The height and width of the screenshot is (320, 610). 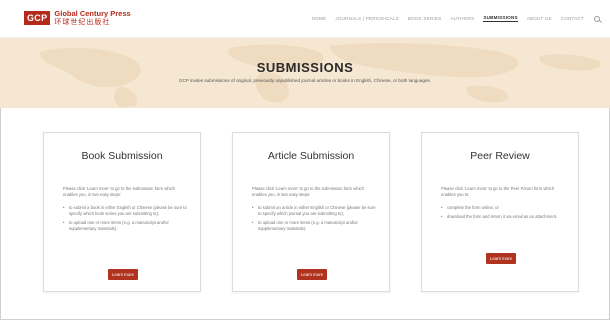 I want to click on card-title: Peer Review, so click(x=500, y=156).